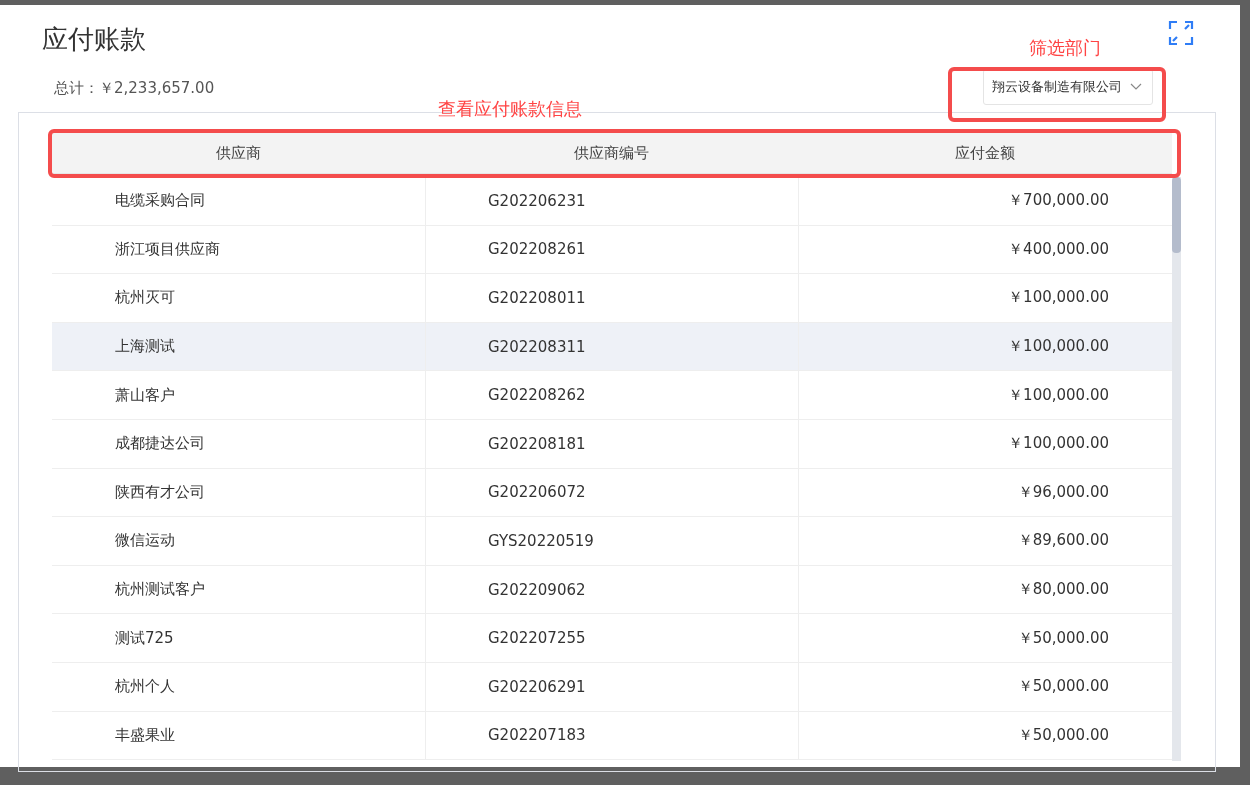 This screenshot has height=785, width=1250. What do you see at coordinates (239, 541) in the screenshot?
I see `table-cell: 微信运动` at bounding box center [239, 541].